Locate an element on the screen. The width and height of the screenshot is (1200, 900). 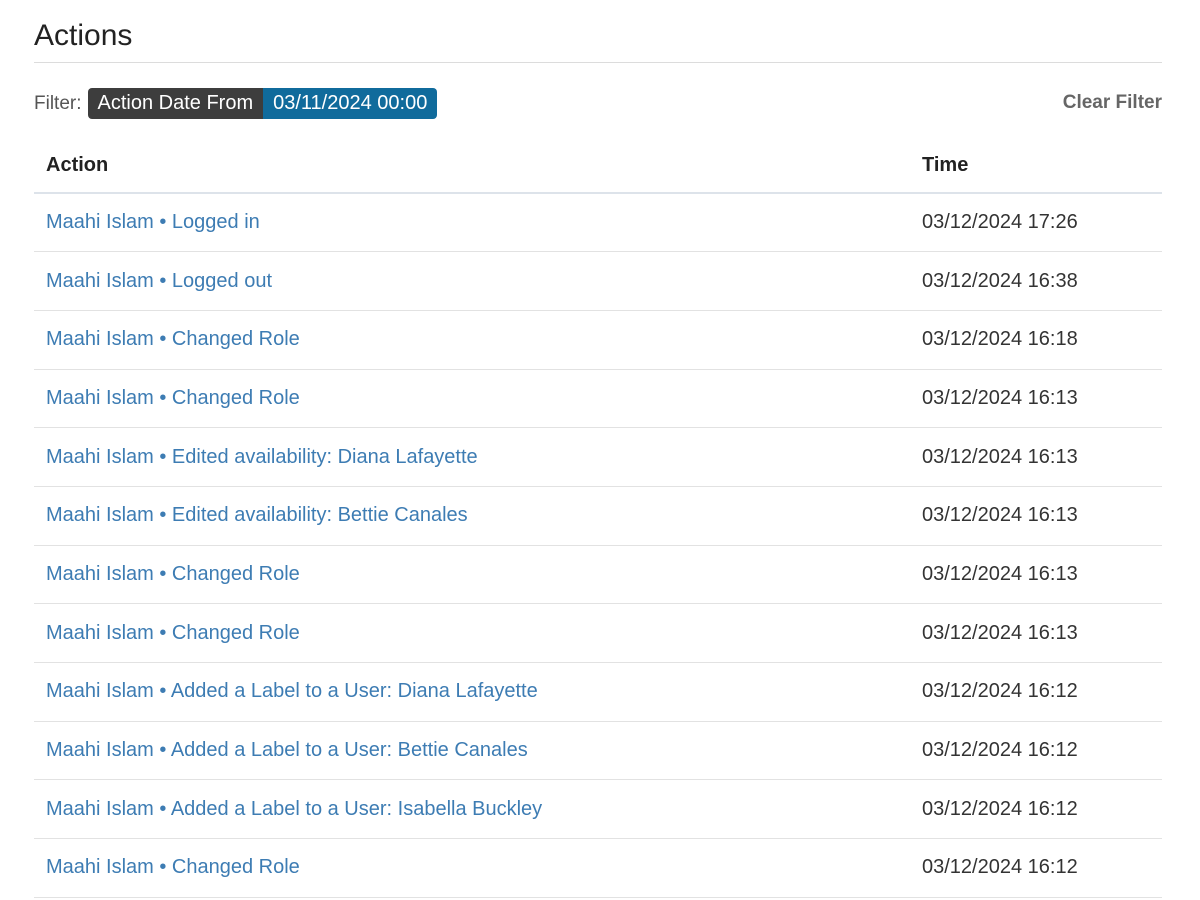
column-header-time: Time is located at coordinates (1042, 168).